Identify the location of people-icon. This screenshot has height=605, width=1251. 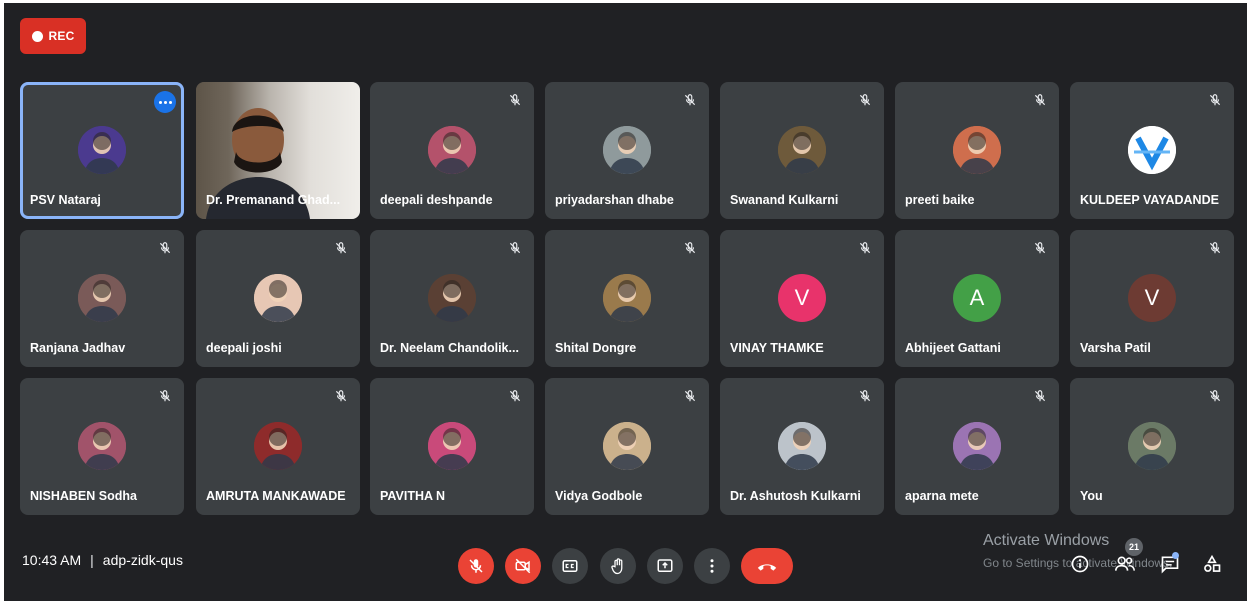
(1125, 563).